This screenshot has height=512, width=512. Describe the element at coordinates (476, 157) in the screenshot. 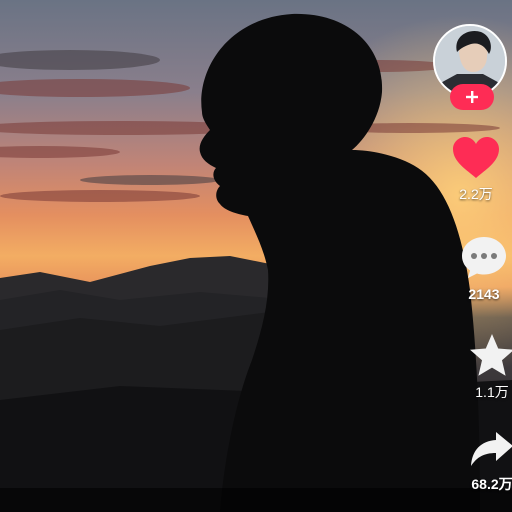

I see `heart-icon` at that location.